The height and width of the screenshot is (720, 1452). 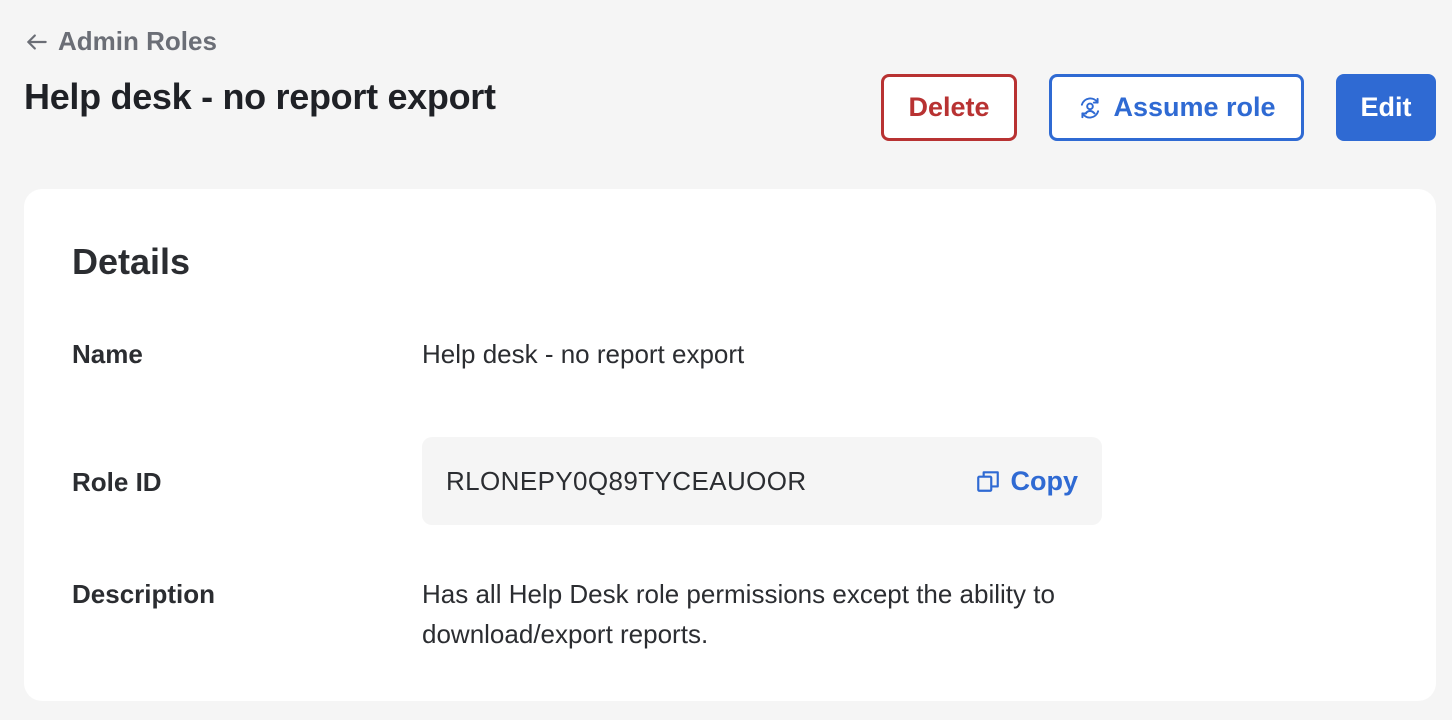 I want to click on back-link: Admin Roles, so click(x=120, y=41).